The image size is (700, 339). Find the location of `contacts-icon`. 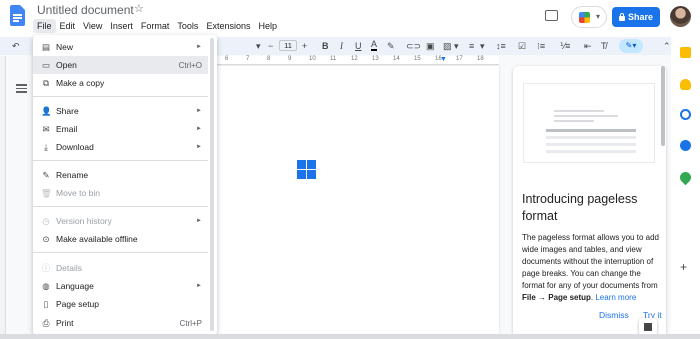

contacts-icon is located at coordinates (685, 145).